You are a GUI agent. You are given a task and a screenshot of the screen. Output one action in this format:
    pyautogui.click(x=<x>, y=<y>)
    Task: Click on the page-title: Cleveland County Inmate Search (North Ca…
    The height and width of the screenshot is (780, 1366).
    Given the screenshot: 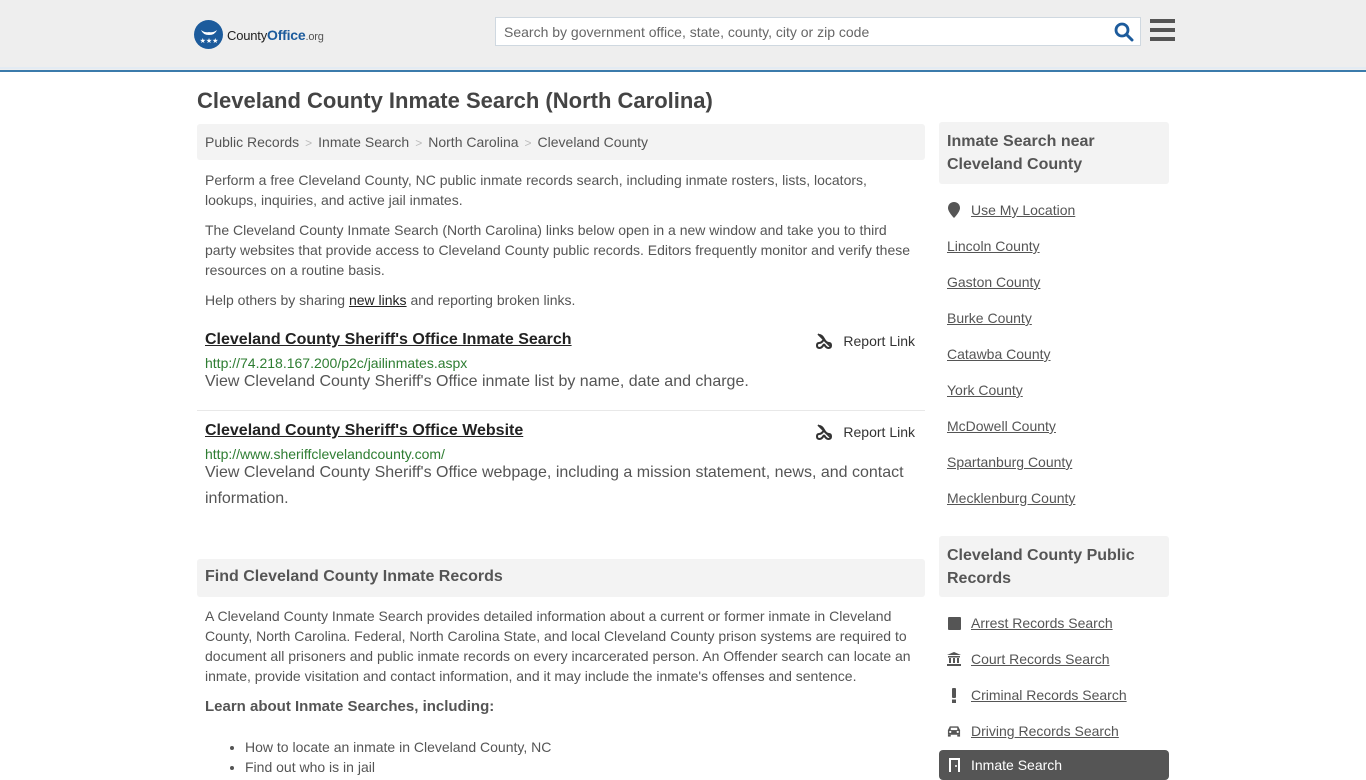 What is the action you would take?
    pyautogui.click(x=455, y=100)
    